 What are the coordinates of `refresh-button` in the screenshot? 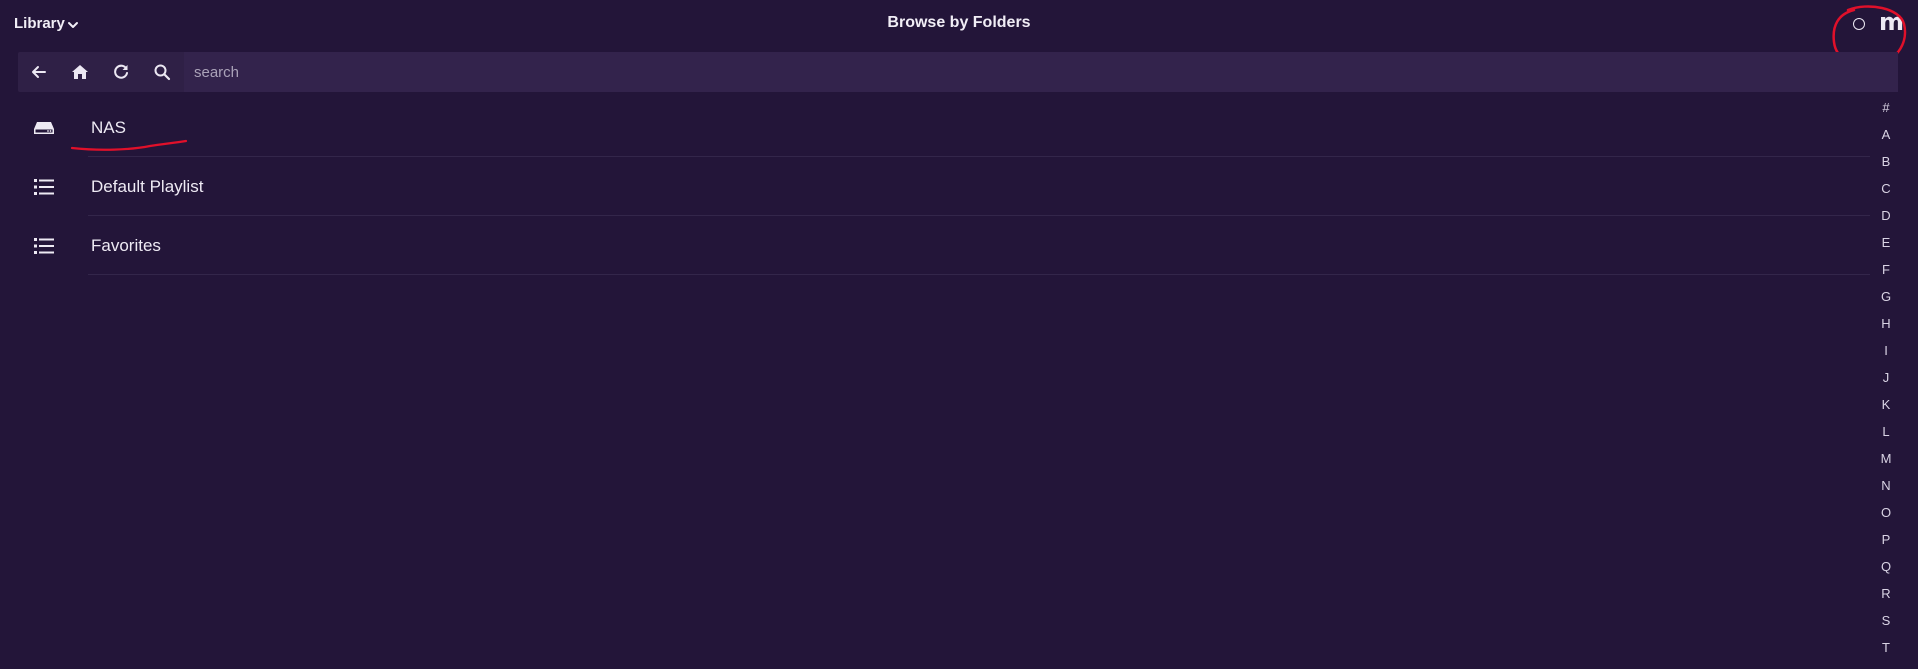 It's located at (120, 72).